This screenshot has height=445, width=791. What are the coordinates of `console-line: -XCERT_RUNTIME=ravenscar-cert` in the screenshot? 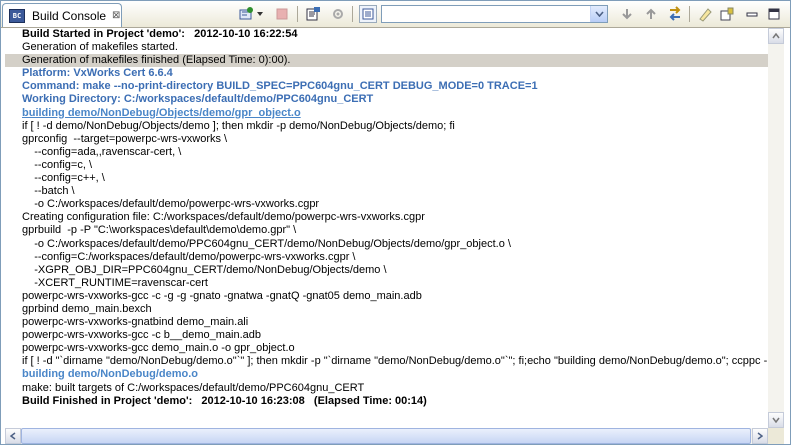 It's located at (115, 282).